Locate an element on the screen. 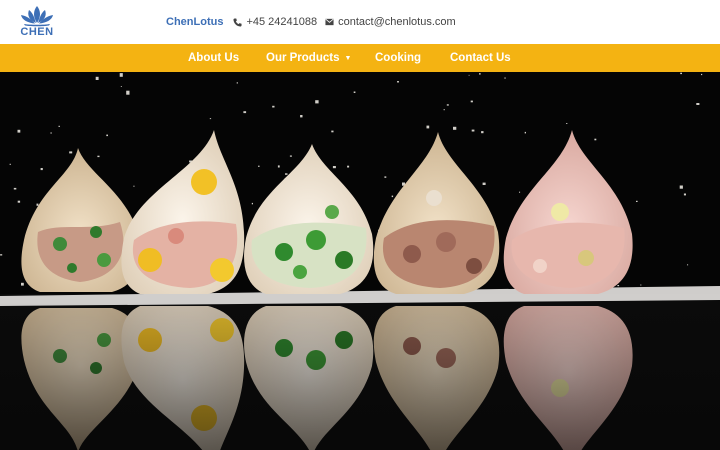 The width and height of the screenshot is (720, 450). nav-item-our-products: Our Products ▼ is located at coordinates (308, 58).